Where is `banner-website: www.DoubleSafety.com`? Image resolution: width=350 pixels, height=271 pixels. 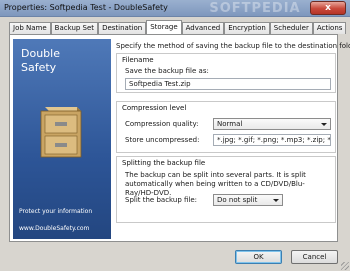 banner-website: www.DoubleSafety.com is located at coordinates (54, 228).